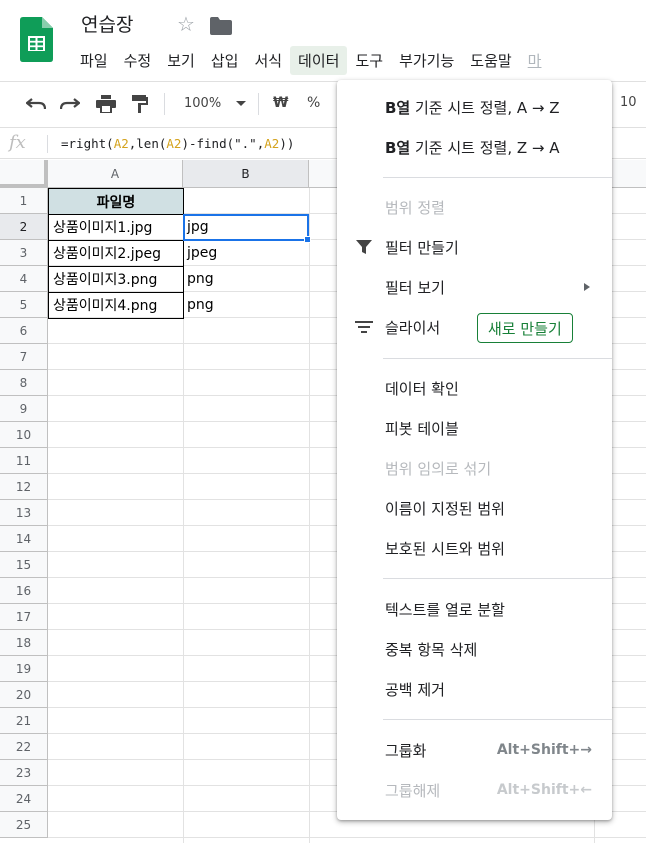  I want to click on menu-file: 파일, so click(94, 60).